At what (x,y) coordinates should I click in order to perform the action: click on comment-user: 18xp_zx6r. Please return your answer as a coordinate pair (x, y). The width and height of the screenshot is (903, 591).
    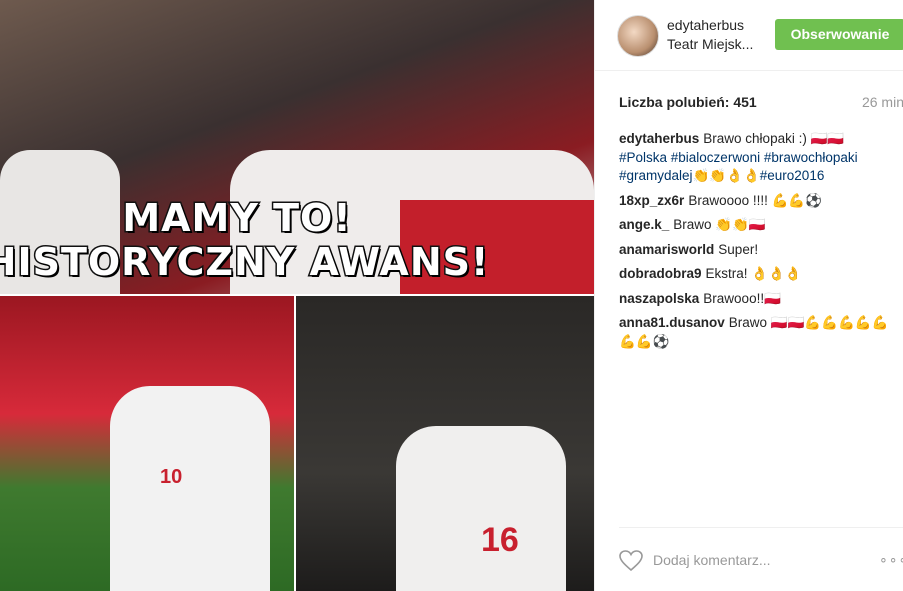
    Looking at the image, I should click on (651, 200).